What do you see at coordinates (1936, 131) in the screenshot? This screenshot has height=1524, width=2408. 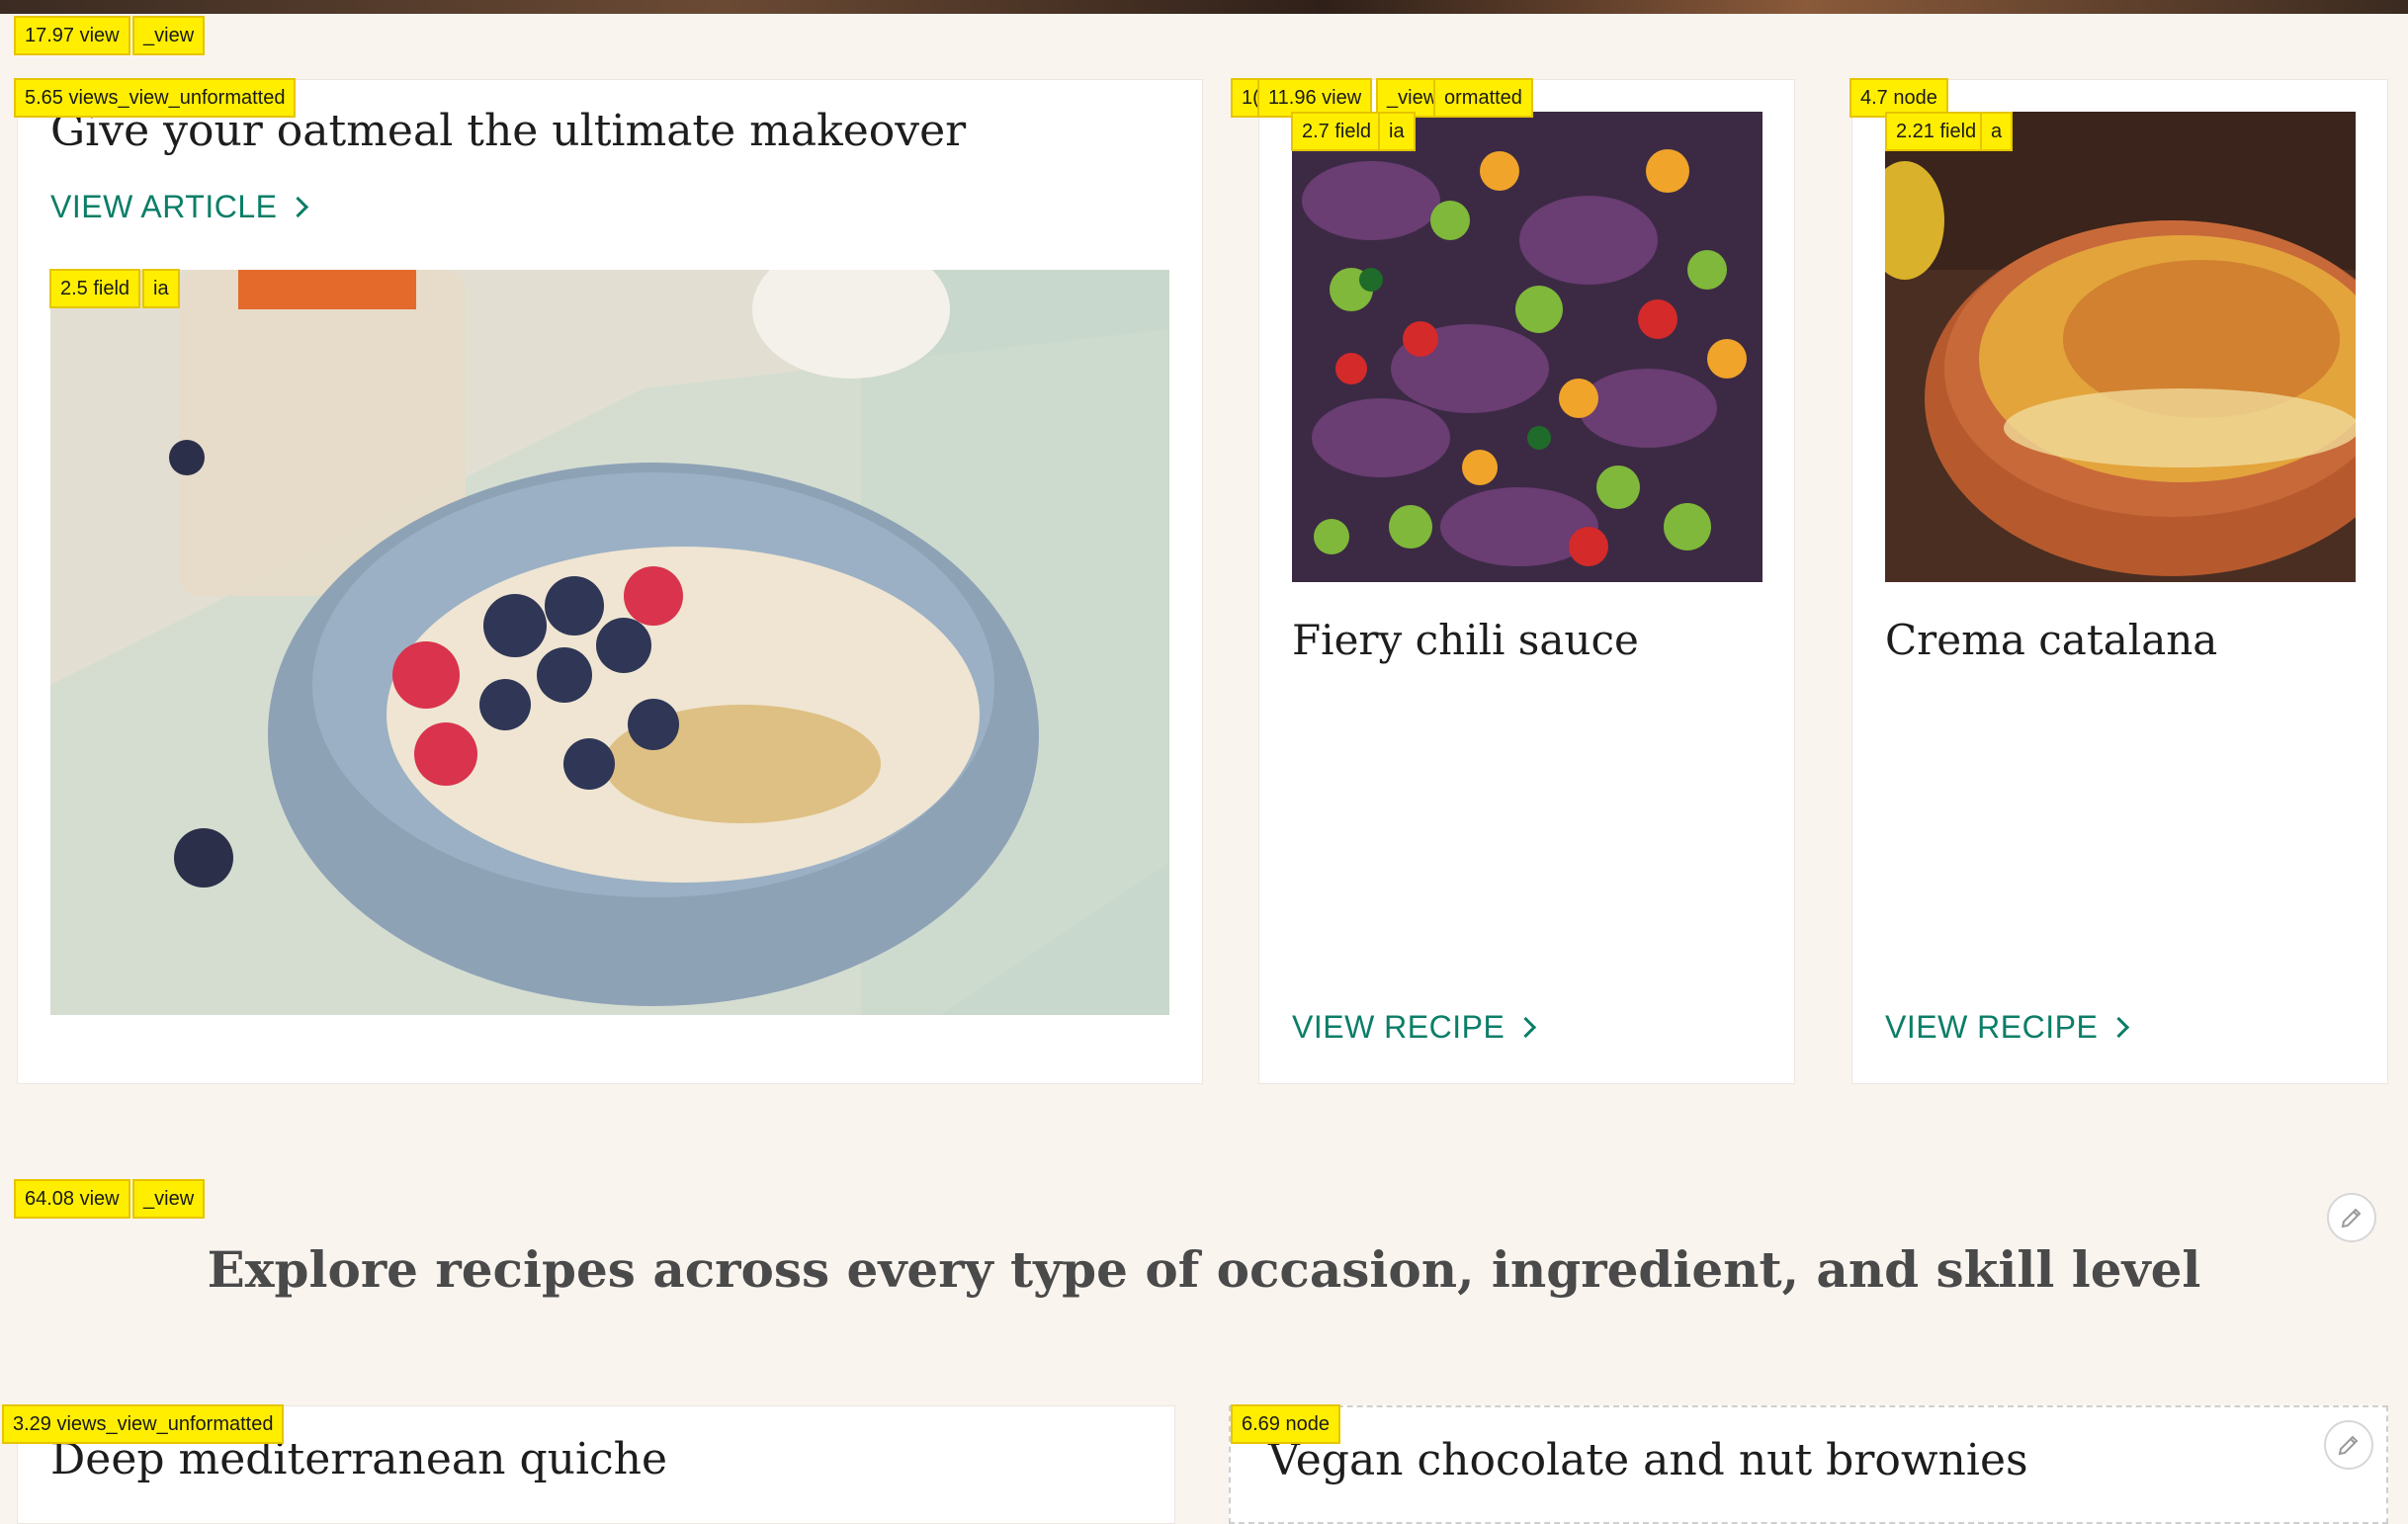 I see `debug-tag: 2.21 field` at bounding box center [1936, 131].